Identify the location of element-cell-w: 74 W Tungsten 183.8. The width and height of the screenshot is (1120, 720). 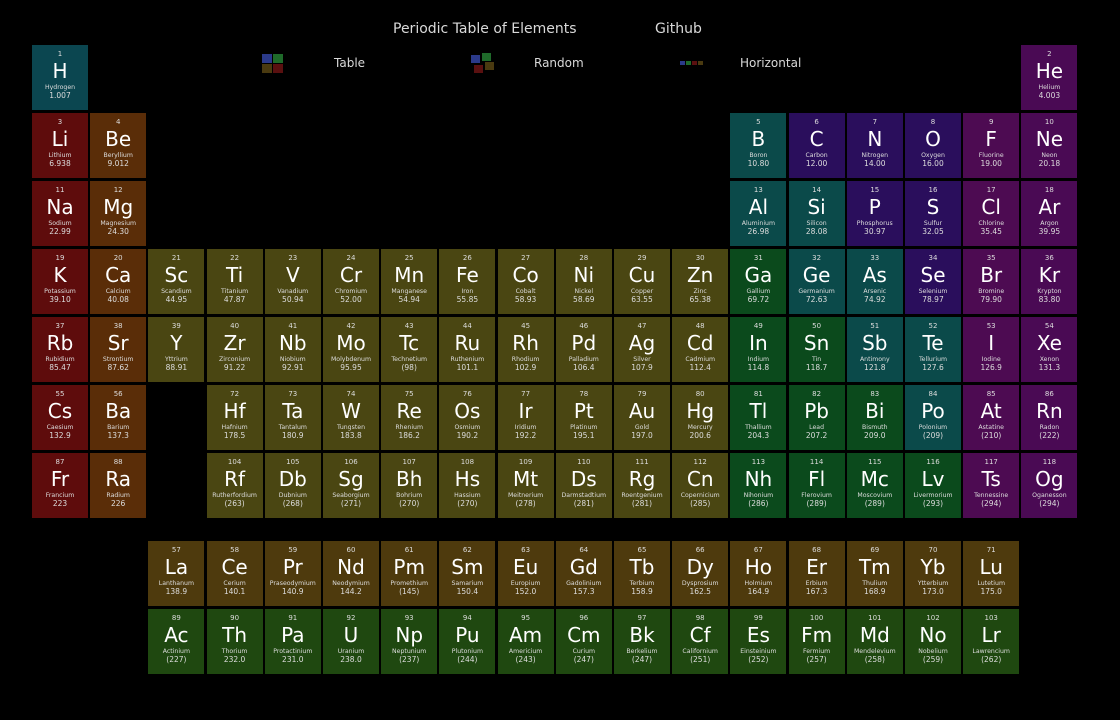
(351, 417).